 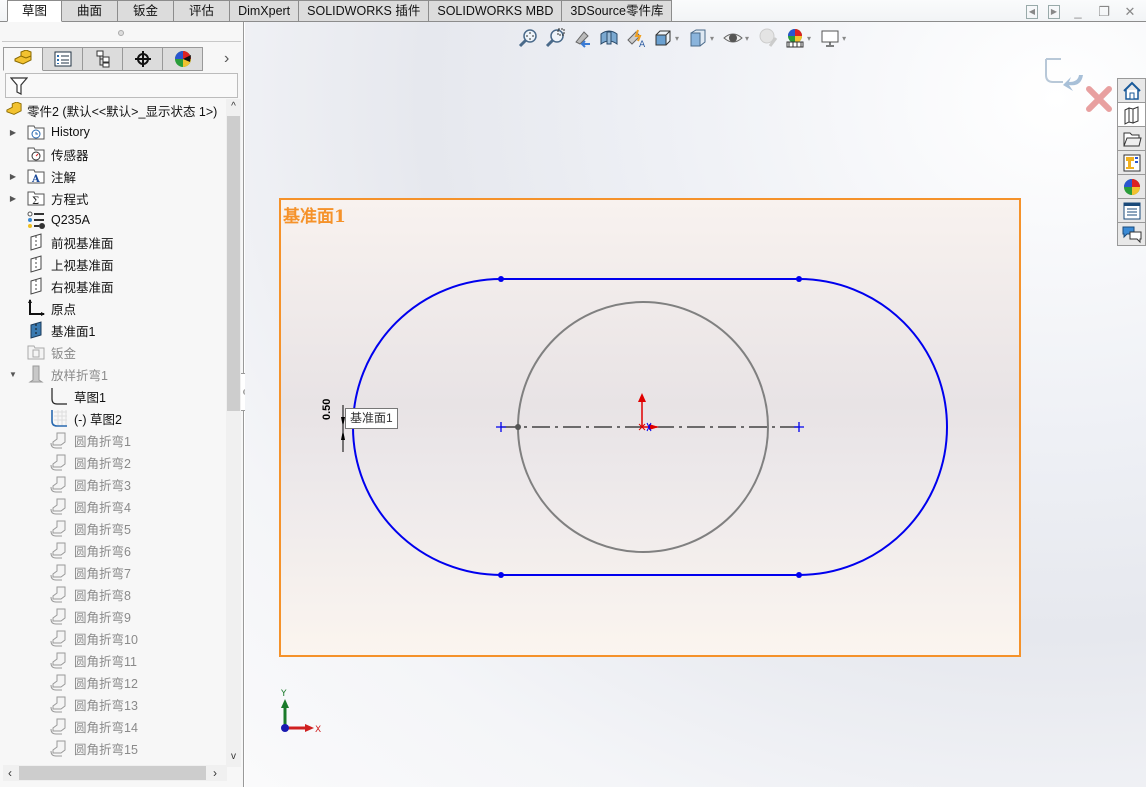 What do you see at coordinates (1104, 12) in the screenshot?
I see `restore-icon: ❐` at bounding box center [1104, 12].